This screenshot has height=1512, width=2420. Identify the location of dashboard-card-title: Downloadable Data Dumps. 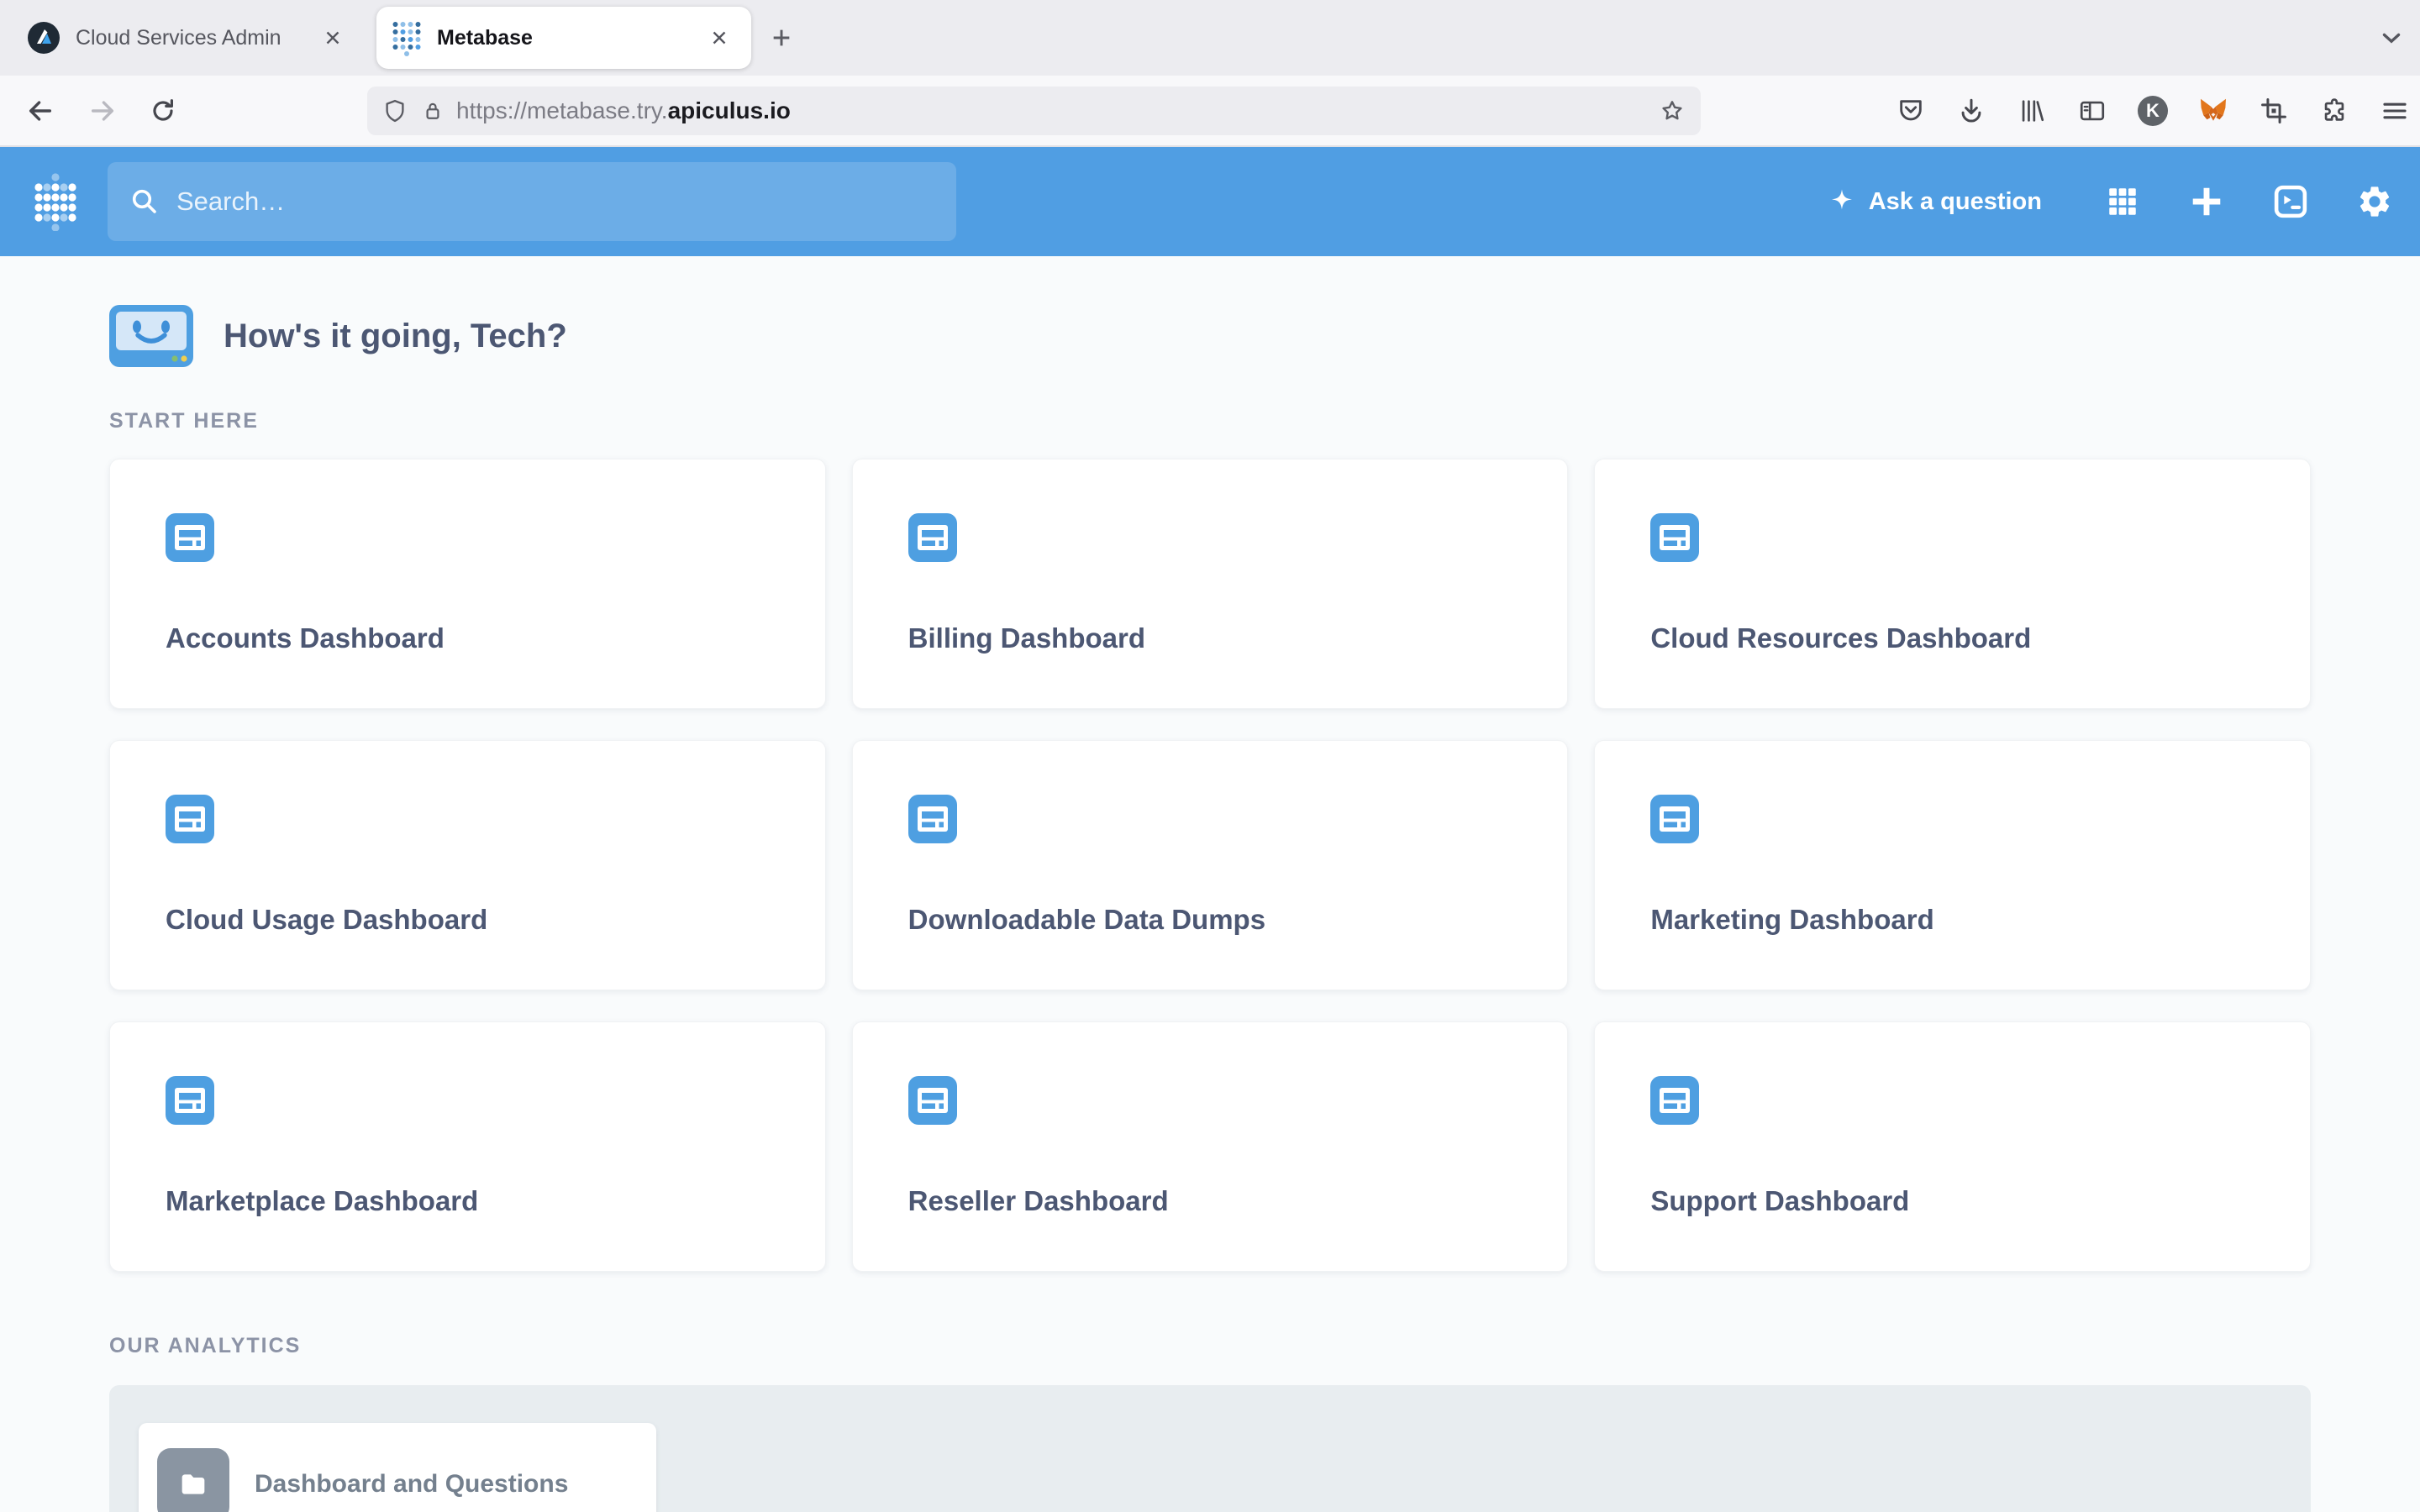
(1087, 919).